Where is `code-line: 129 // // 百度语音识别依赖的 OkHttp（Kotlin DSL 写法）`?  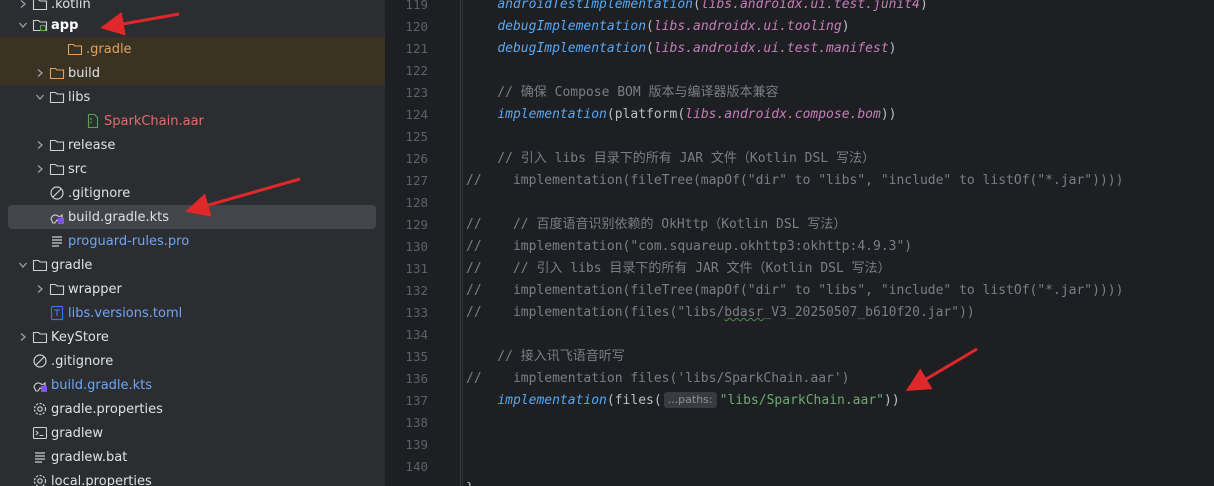
code-line: 129 // // 百度语音识别依赖的 OkHttp（Kotlin DSL 写法） is located at coordinates (802, 225).